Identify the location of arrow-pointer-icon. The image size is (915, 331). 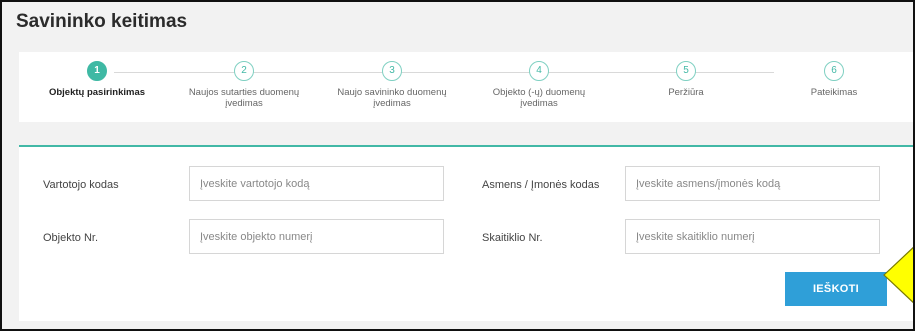
(898, 275).